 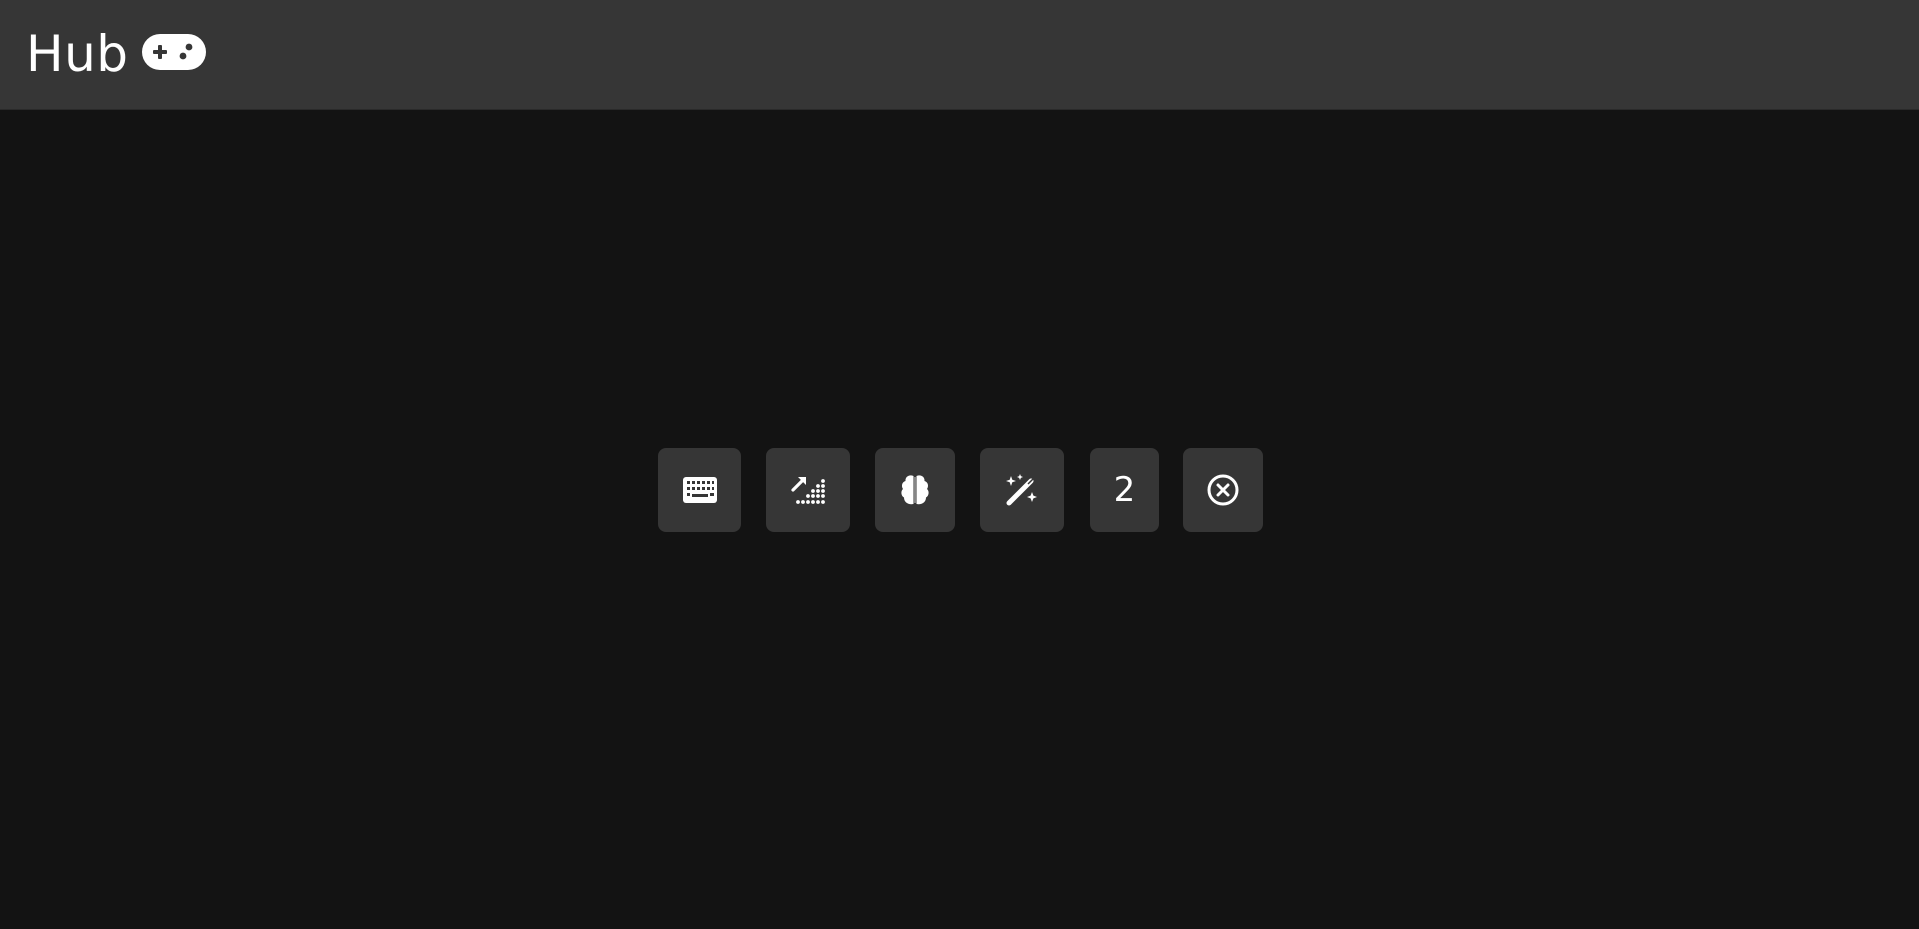 I want to click on close-circle-icon, so click(x=1223, y=490).